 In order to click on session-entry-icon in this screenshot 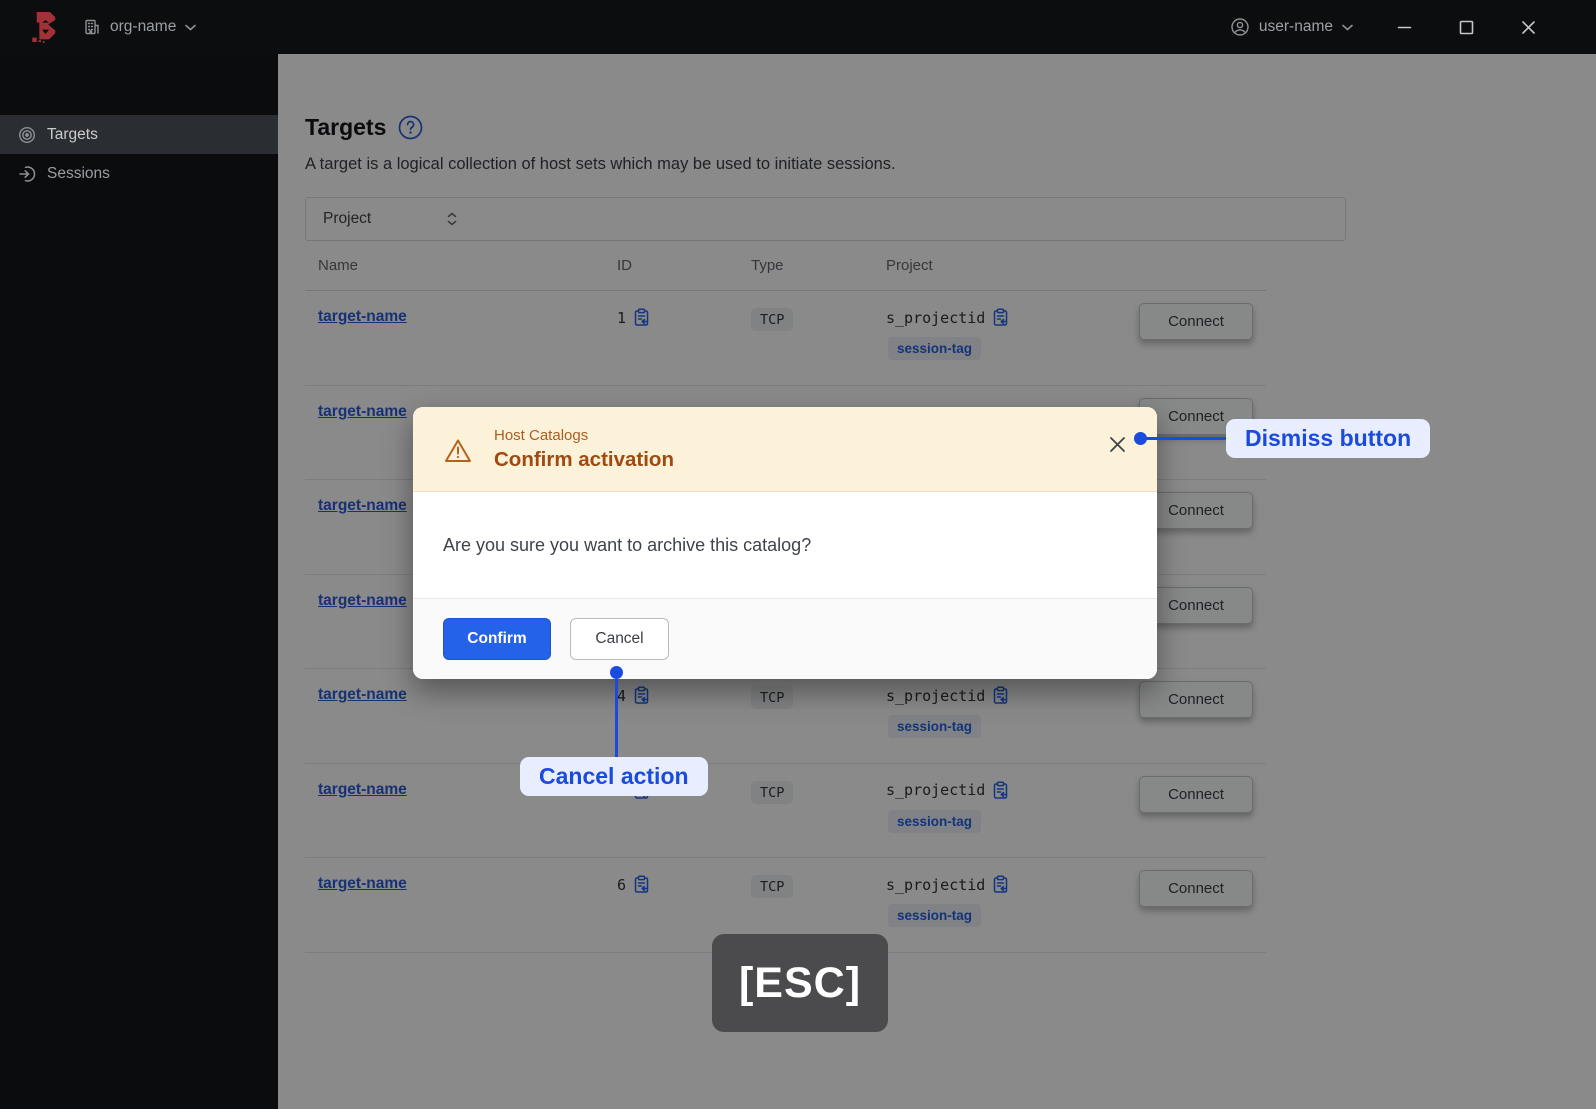, I will do `click(27, 174)`.